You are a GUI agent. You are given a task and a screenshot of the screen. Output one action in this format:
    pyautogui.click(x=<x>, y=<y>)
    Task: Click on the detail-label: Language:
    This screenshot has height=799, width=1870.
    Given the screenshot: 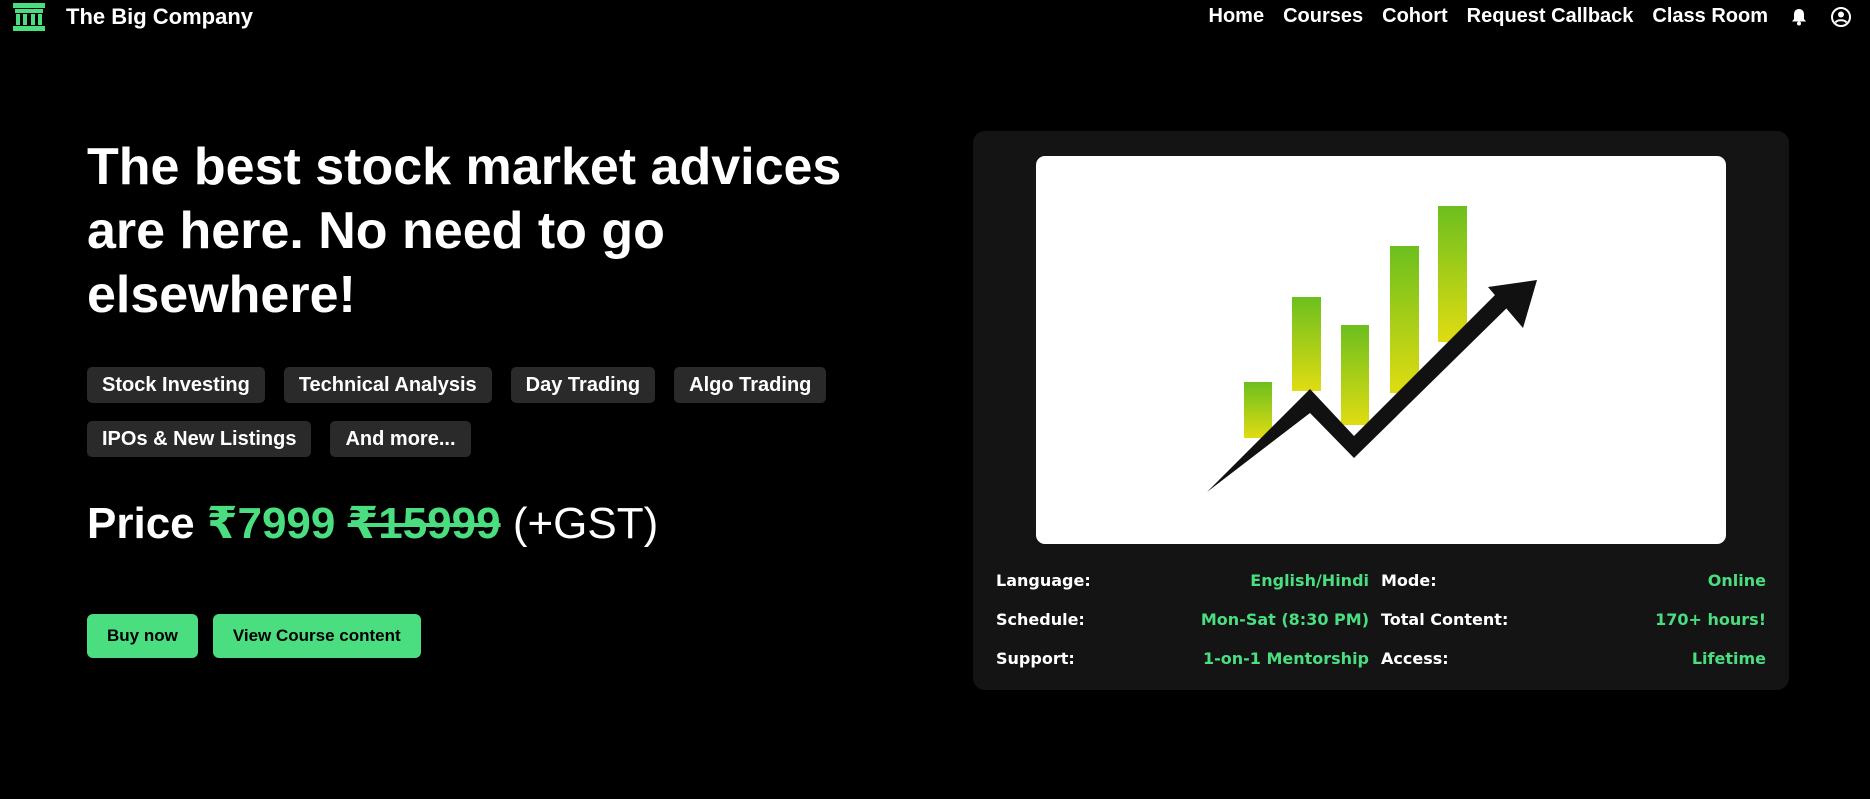 What is the action you would take?
    pyautogui.click(x=1043, y=580)
    